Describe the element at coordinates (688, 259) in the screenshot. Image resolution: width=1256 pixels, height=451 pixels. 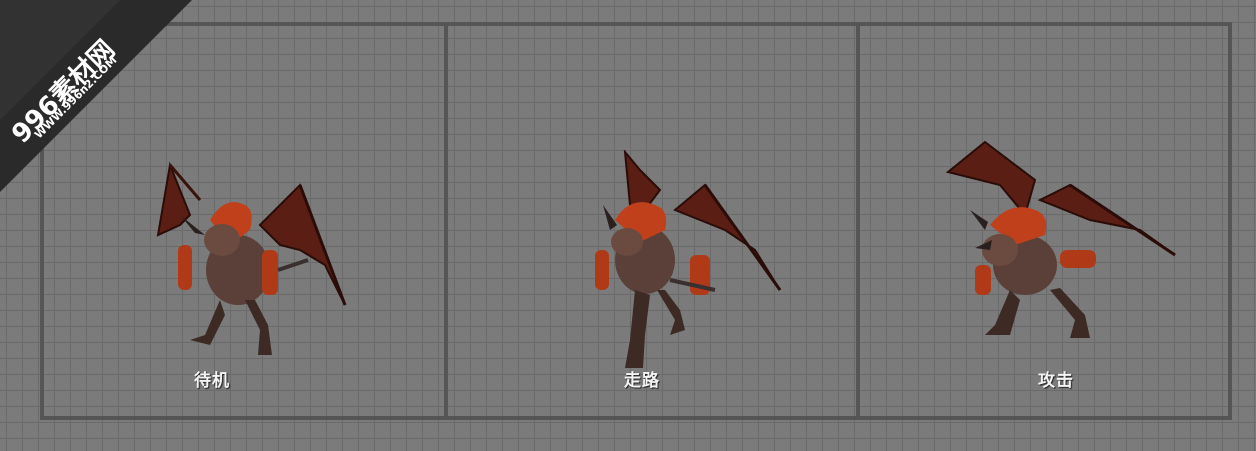
I see `demon-sprite-walk` at that location.